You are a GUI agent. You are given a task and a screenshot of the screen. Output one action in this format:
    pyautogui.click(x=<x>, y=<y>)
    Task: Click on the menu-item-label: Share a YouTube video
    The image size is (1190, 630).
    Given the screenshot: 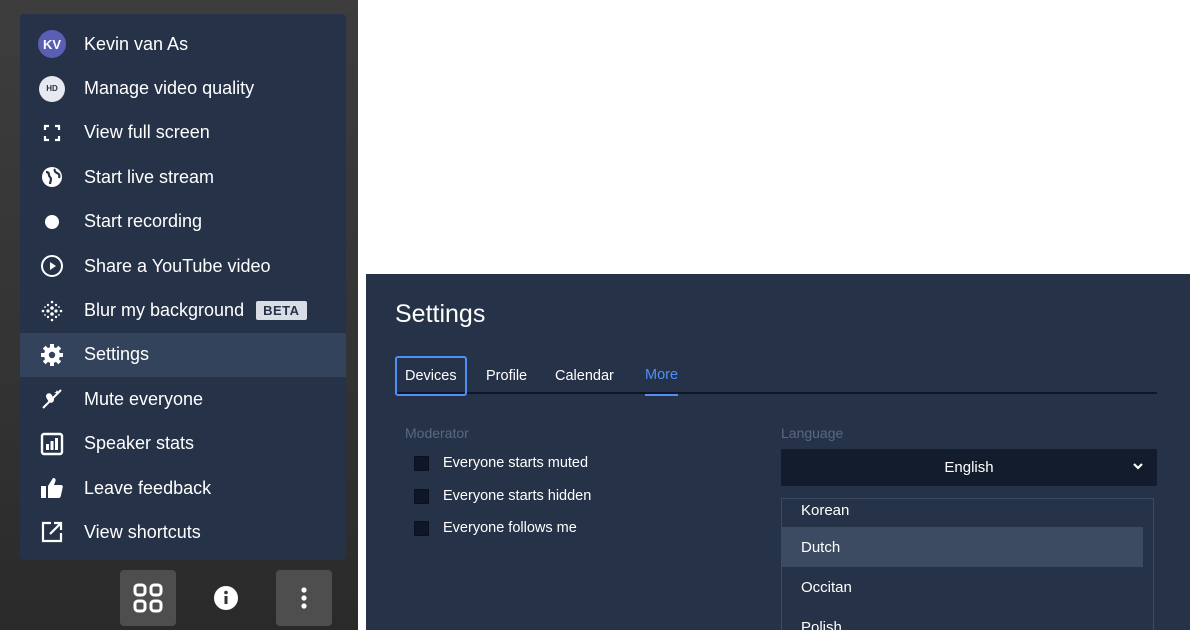 What is the action you would take?
    pyautogui.click(x=177, y=265)
    